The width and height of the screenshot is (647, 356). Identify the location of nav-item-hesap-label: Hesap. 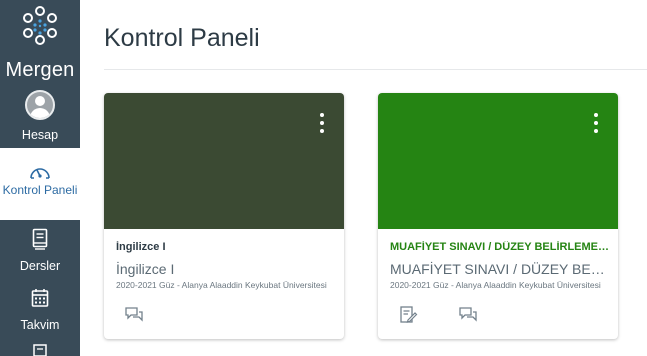
(40, 135).